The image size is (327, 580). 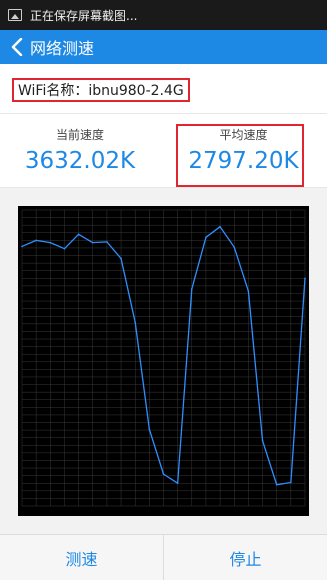 I want to click on current-speed: 当前速度 3632.02K, so click(x=80, y=151).